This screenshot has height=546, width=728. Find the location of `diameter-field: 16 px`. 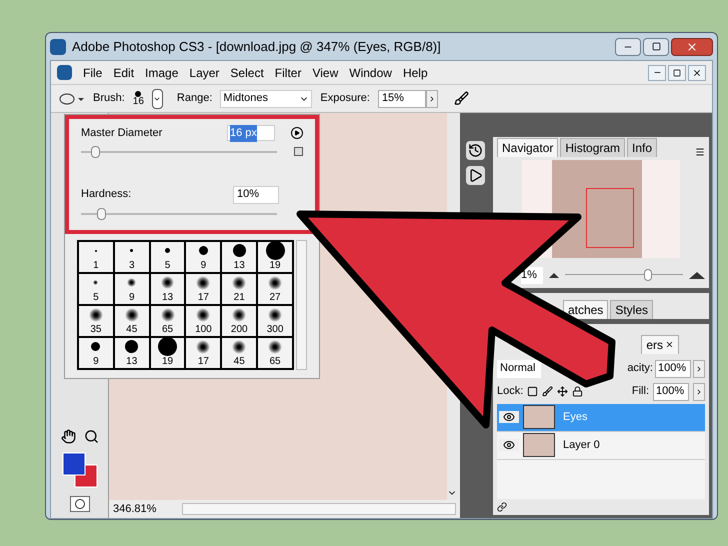

diameter-field: 16 px is located at coordinates (251, 133).